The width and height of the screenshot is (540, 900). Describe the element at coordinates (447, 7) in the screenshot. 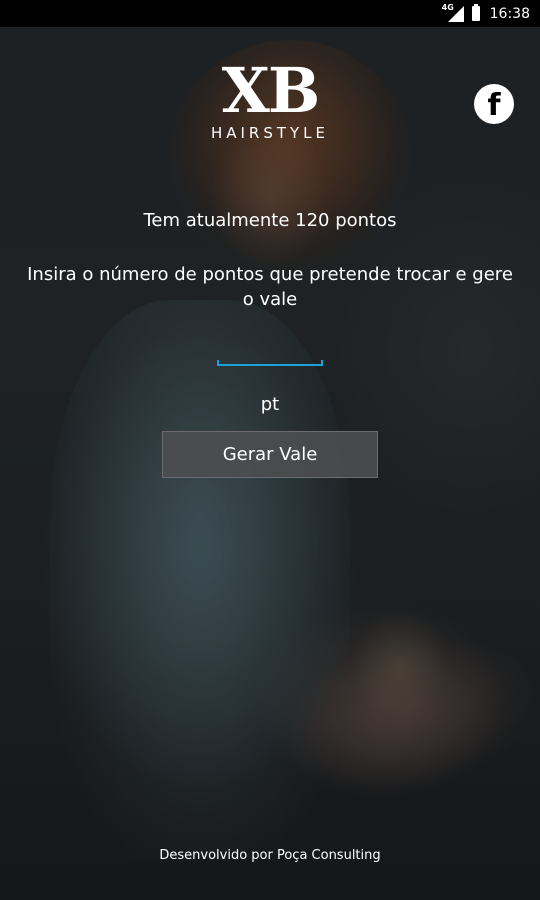

I see `network-type: 4G` at that location.